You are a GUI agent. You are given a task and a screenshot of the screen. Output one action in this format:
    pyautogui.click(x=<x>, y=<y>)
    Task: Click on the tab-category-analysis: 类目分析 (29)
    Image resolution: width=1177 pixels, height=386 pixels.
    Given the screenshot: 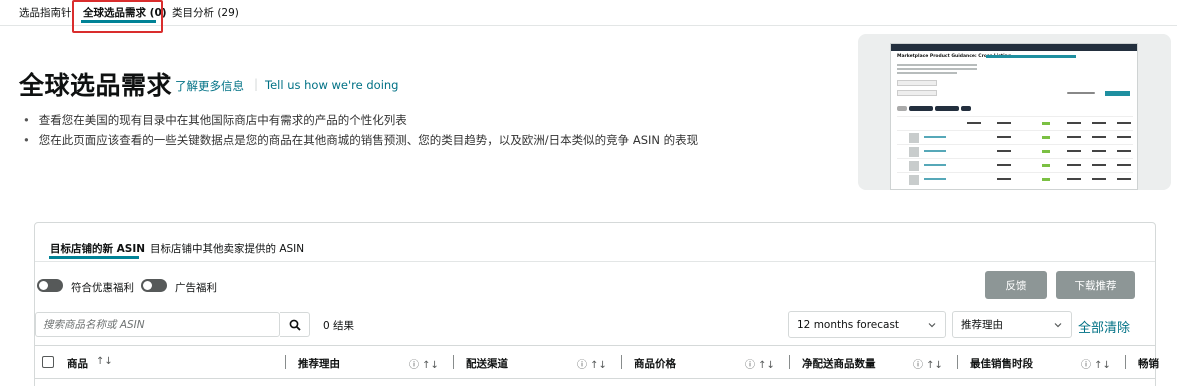 What is the action you would take?
    pyautogui.click(x=205, y=12)
    